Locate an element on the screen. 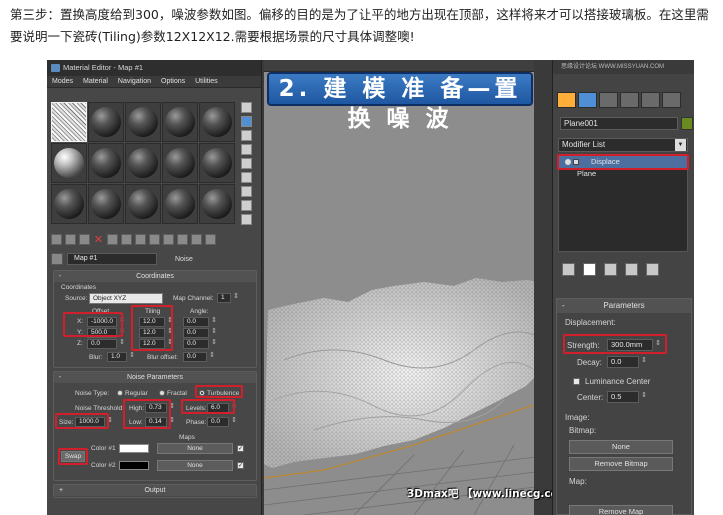 Image resolution: width=723 pixels, height=515 pixels. map-channel-spinner: 1 is located at coordinates (228, 298).